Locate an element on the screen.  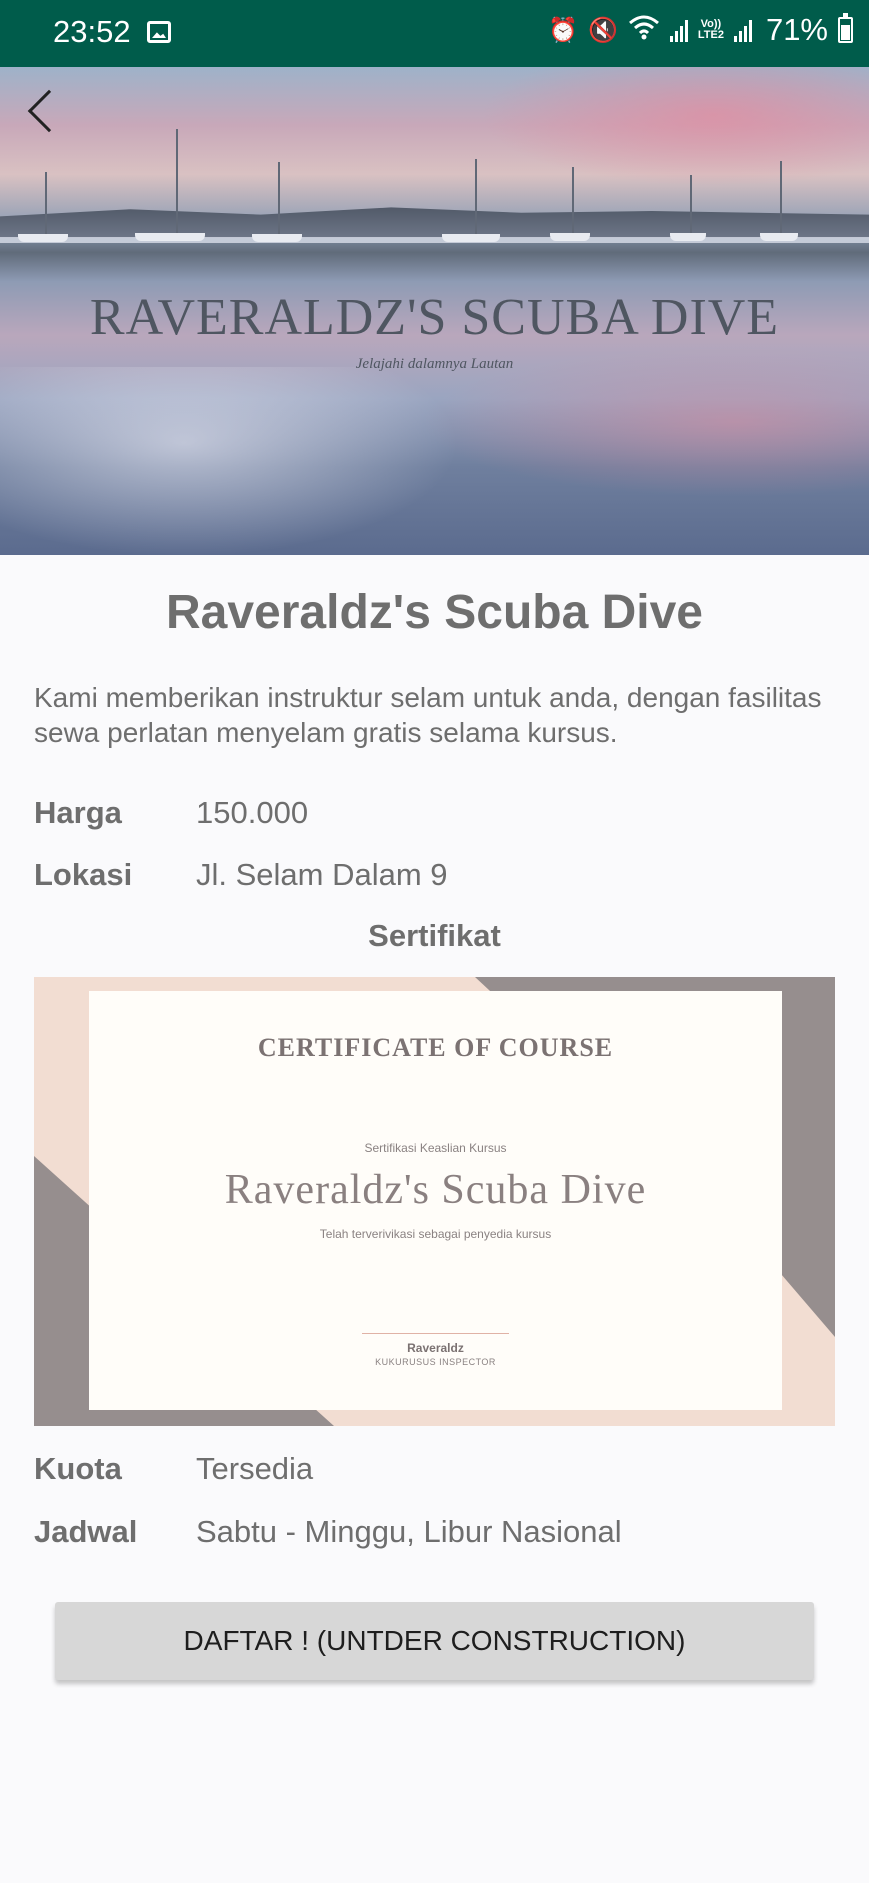
signature-line is located at coordinates (435, 1333).